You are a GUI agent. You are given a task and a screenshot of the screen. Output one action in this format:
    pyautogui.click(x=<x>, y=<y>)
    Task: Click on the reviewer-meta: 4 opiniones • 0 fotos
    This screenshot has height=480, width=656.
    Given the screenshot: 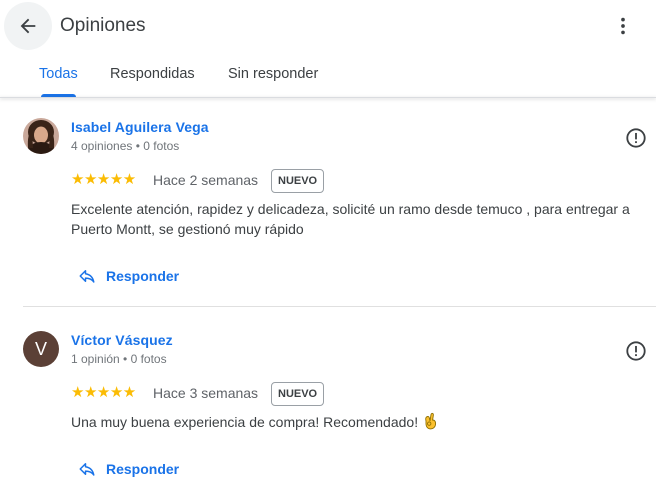 What is the action you would take?
    pyautogui.click(x=125, y=146)
    